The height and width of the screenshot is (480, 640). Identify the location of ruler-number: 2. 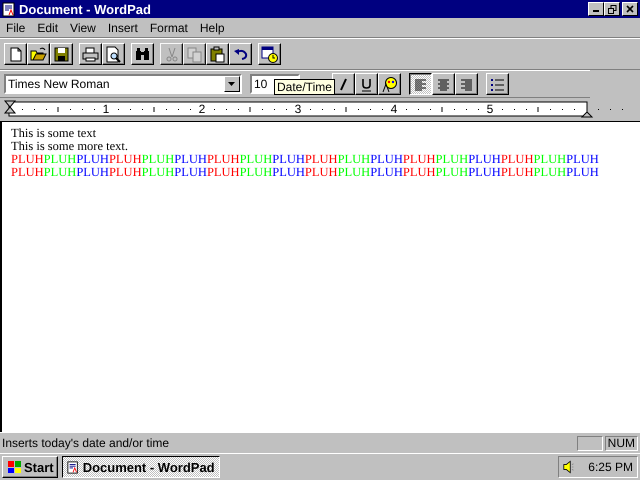
(202, 109).